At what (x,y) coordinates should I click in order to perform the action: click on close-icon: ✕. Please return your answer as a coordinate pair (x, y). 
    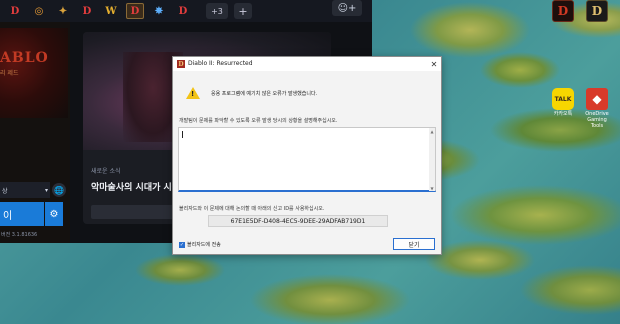
    Looking at the image, I should click on (434, 64).